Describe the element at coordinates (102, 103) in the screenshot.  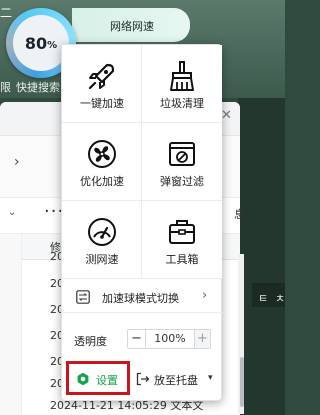
I see `grid-label: 一键加速` at that location.